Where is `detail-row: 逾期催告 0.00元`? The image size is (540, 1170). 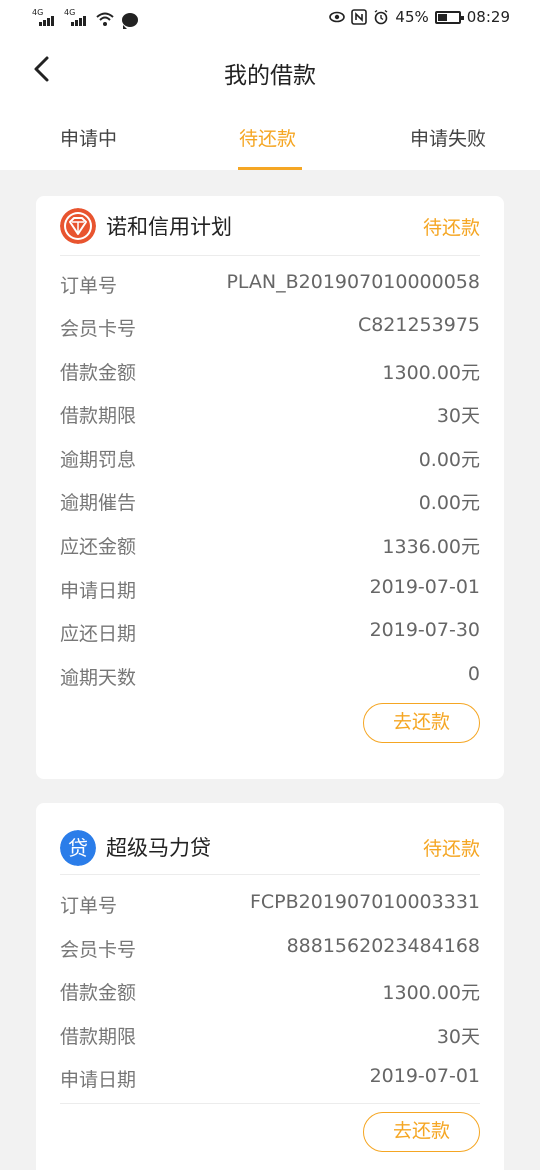 detail-row: 逾期催告 0.00元 is located at coordinates (270, 500).